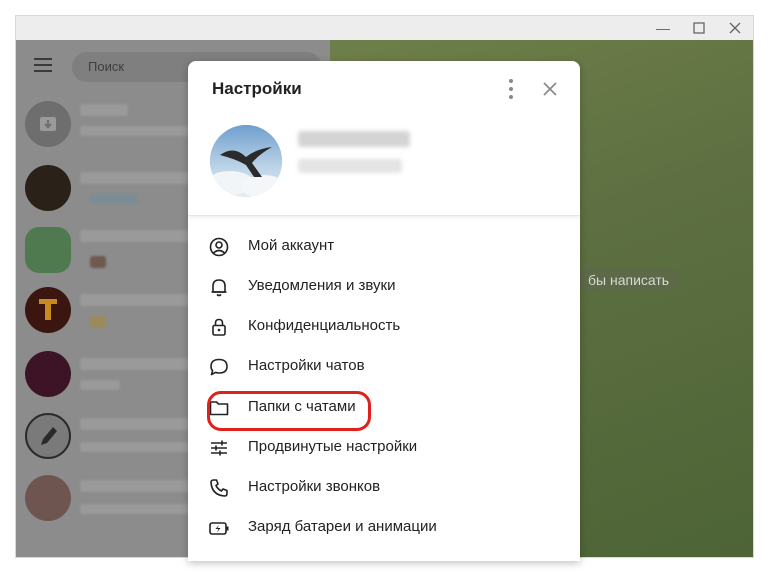 The height and width of the screenshot is (573, 769). What do you see at coordinates (384, 366) in the screenshot?
I see `menu-item-chat-settings: Настройки чатов` at bounding box center [384, 366].